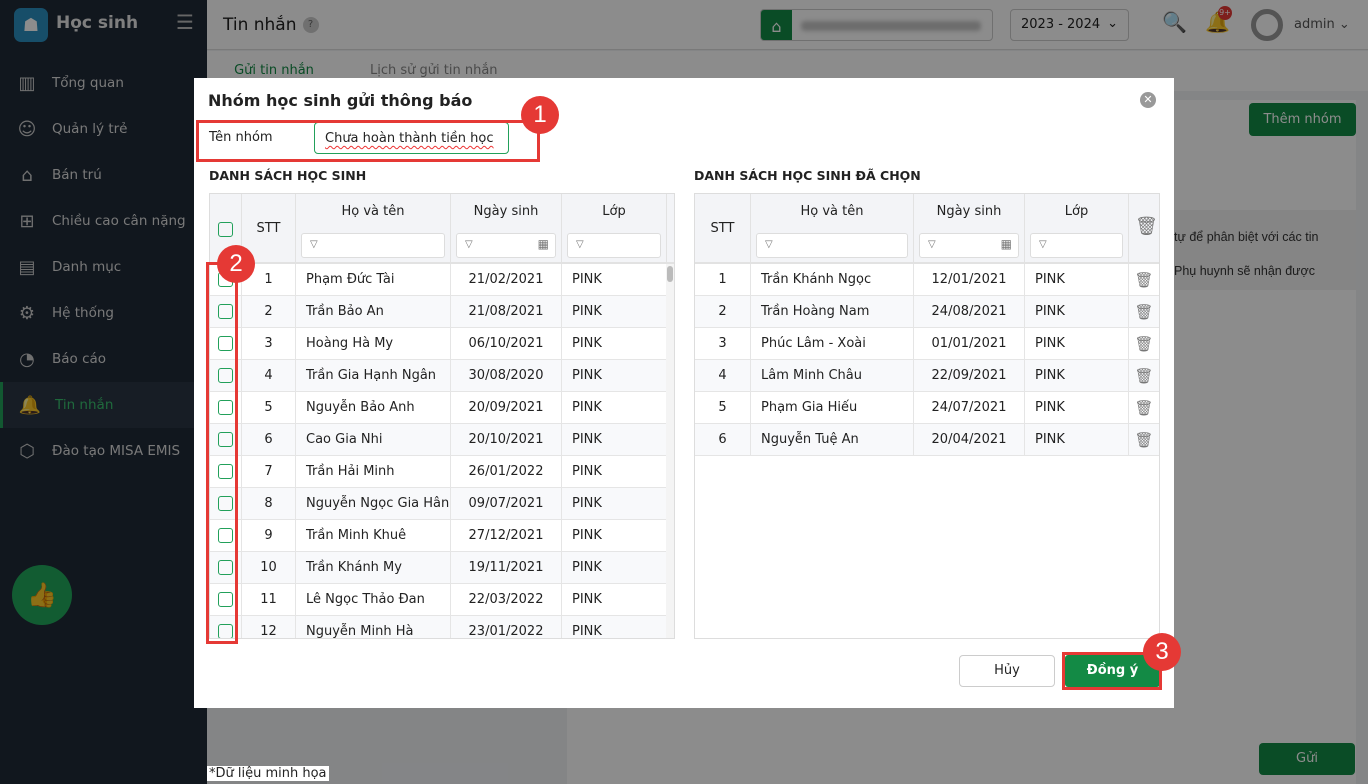 This screenshot has height=784, width=1368. I want to click on student-list-title: DANH SÁCH HỌC SINH, so click(288, 175).